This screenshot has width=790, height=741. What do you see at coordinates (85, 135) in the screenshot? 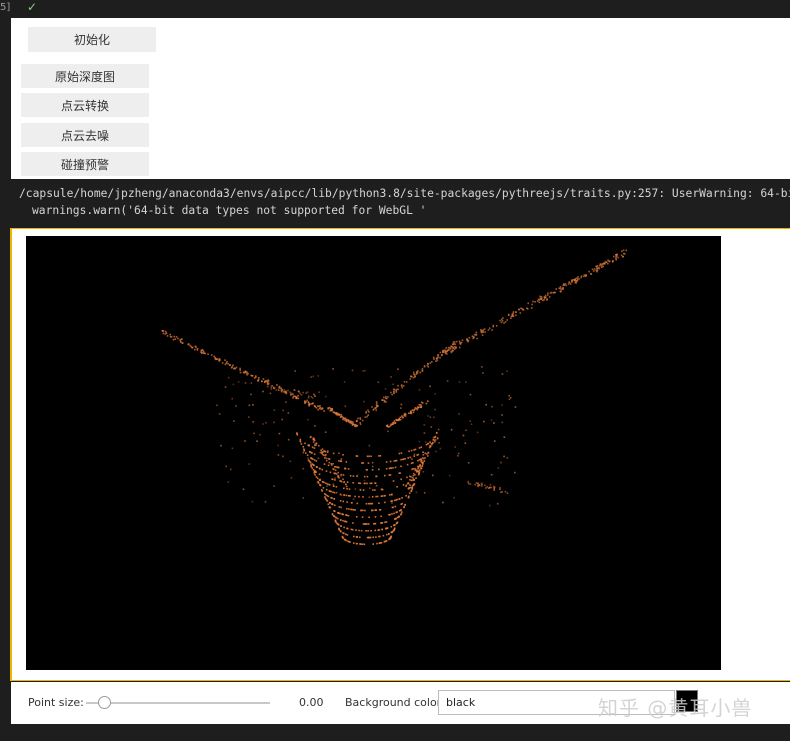
I see `pointcloud-denoise-button: 点云去噪` at bounding box center [85, 135].